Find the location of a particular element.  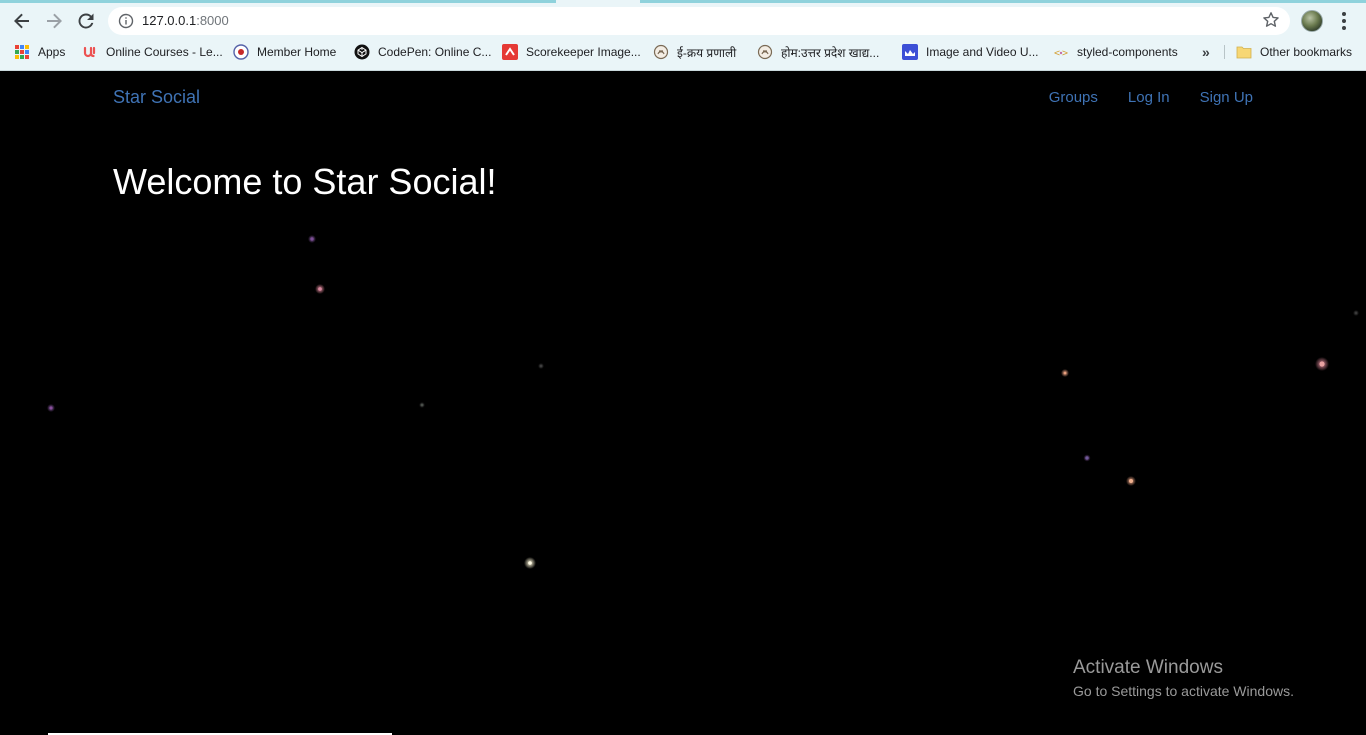

top-nav: Groups Log In Sign Up is located at coordinates (1151, 97).